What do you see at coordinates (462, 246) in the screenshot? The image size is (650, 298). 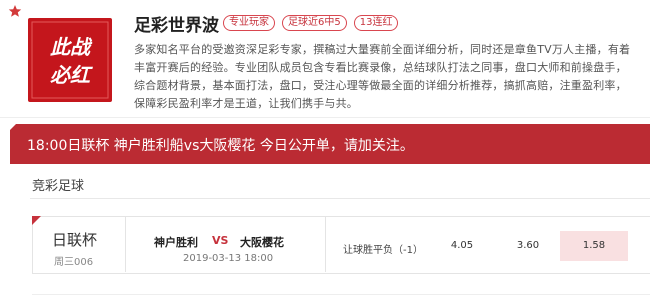 I see `odd-win: 4.05` at bounding box center [462, 246].